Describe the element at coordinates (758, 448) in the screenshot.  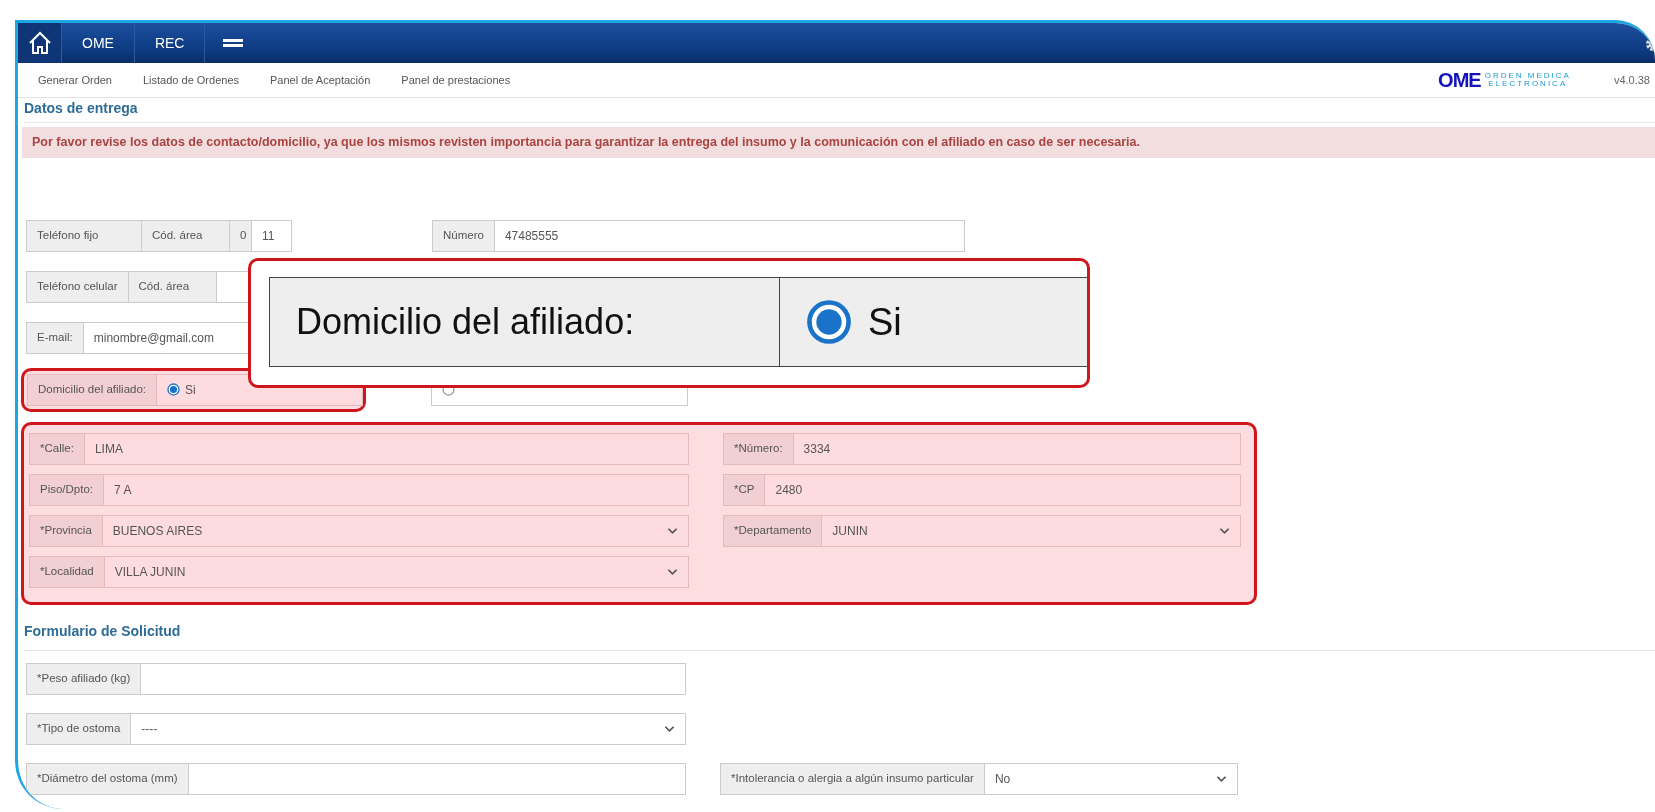
I see `field-label: *Número:` at that location.